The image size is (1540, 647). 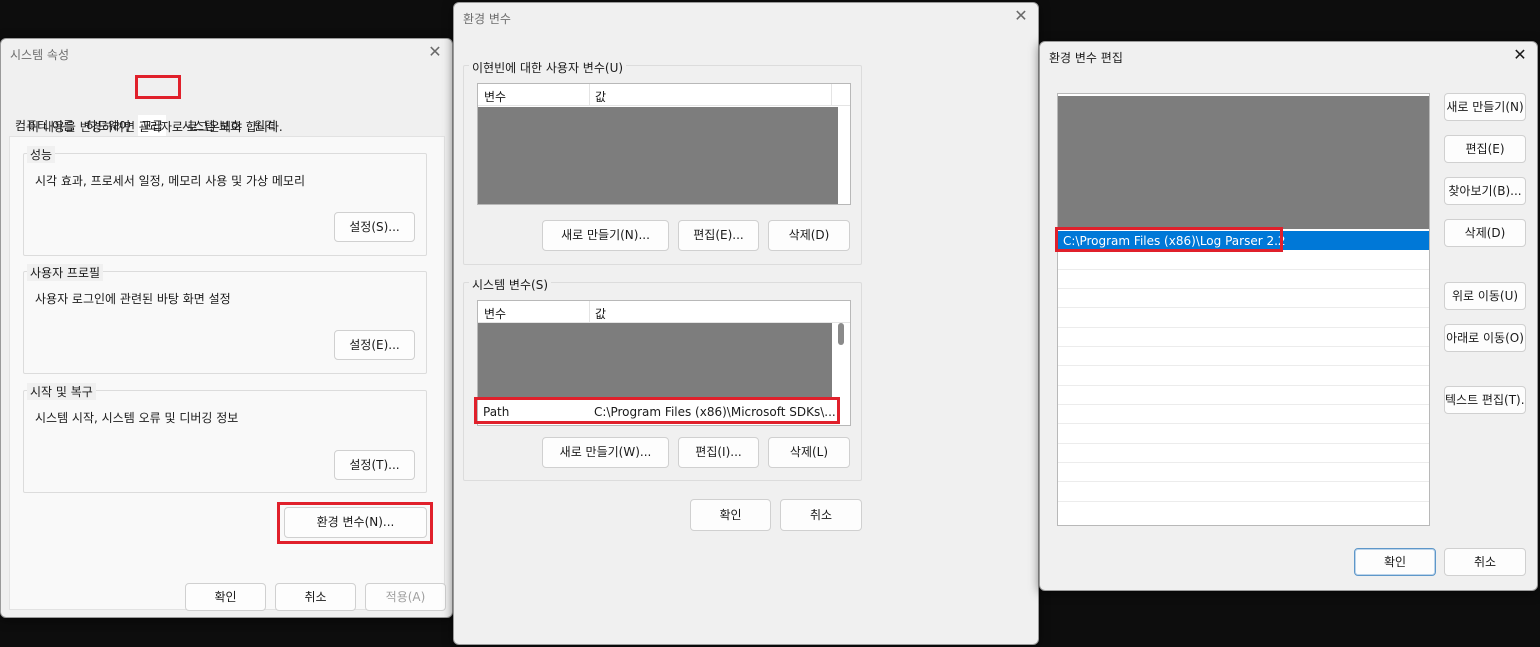 I want to click on user-variables-list: 변수 값, so click(x=664, y=144).